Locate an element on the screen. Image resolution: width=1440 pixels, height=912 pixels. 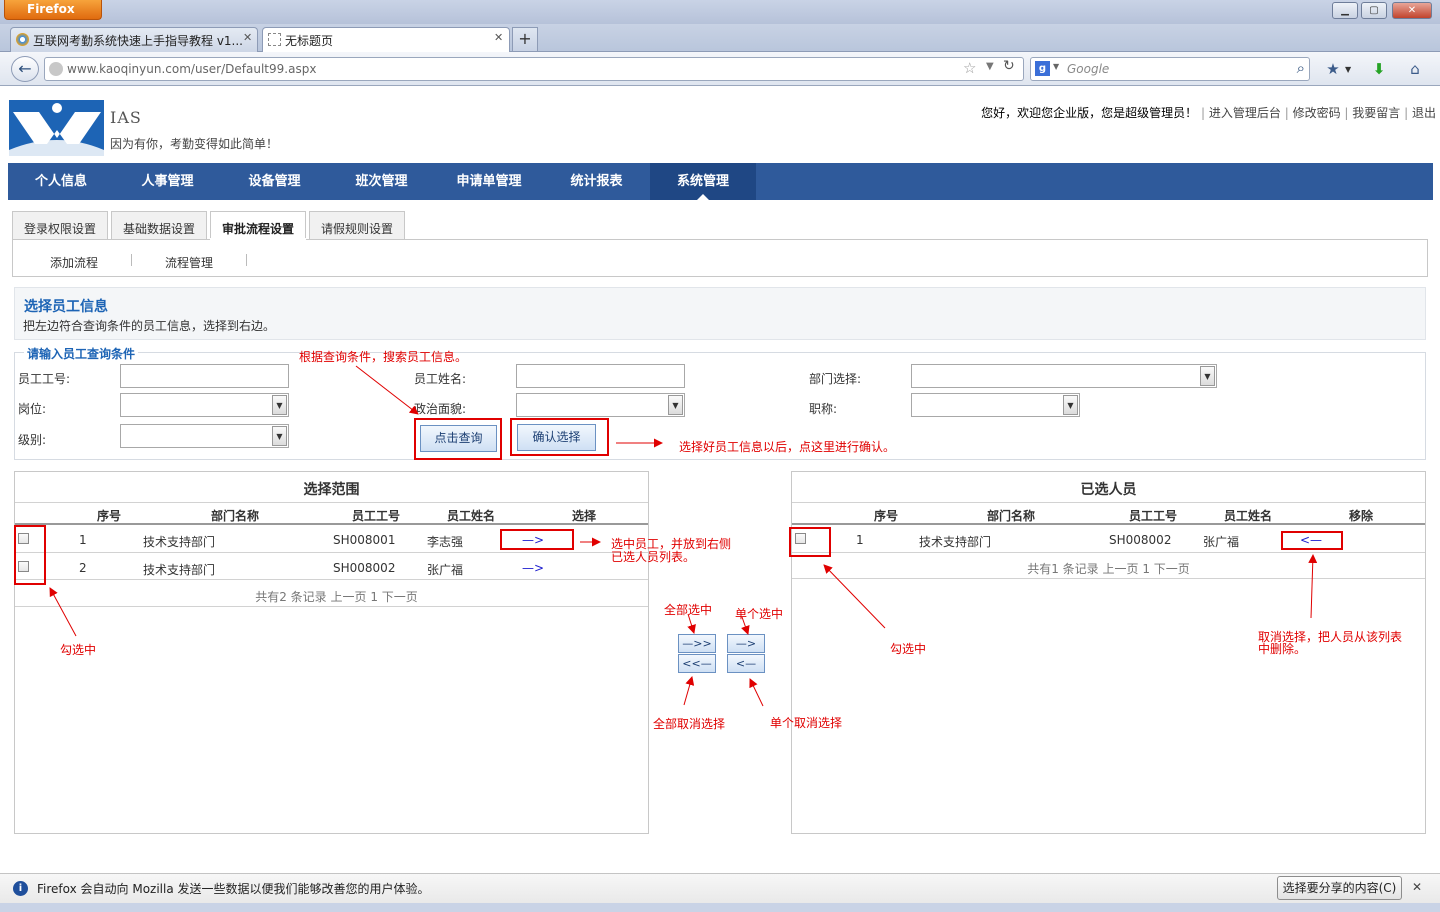
close-notification-icon: ✕ is located at coordinates (1417, 887).